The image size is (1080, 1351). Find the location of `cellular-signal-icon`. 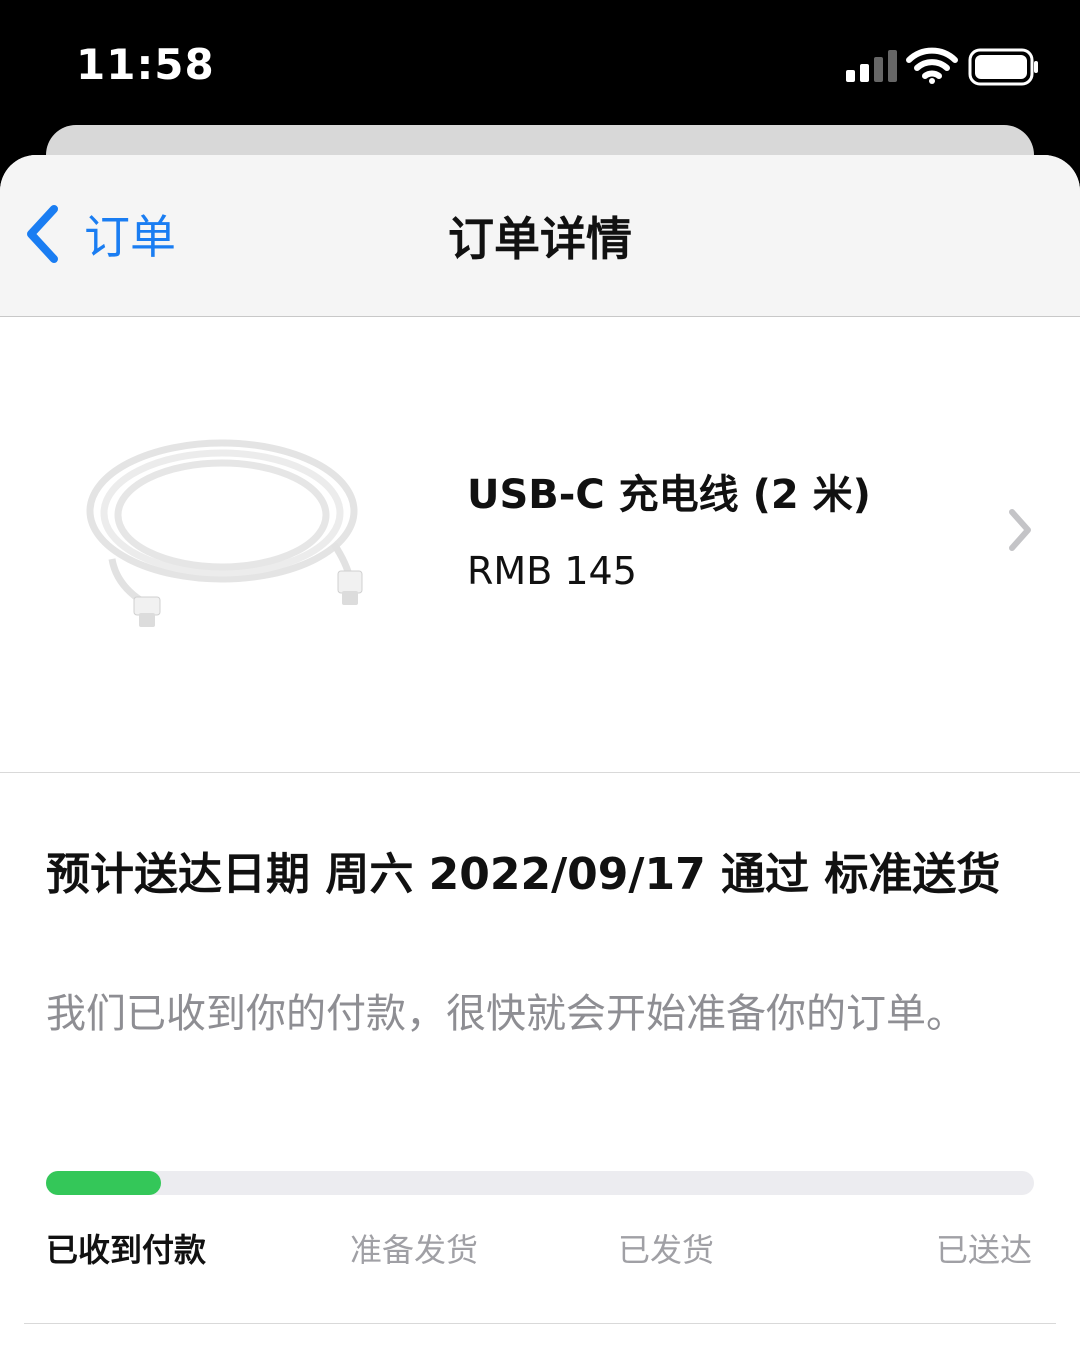

cellular-signal-icon is located at coordinates (871, 66).